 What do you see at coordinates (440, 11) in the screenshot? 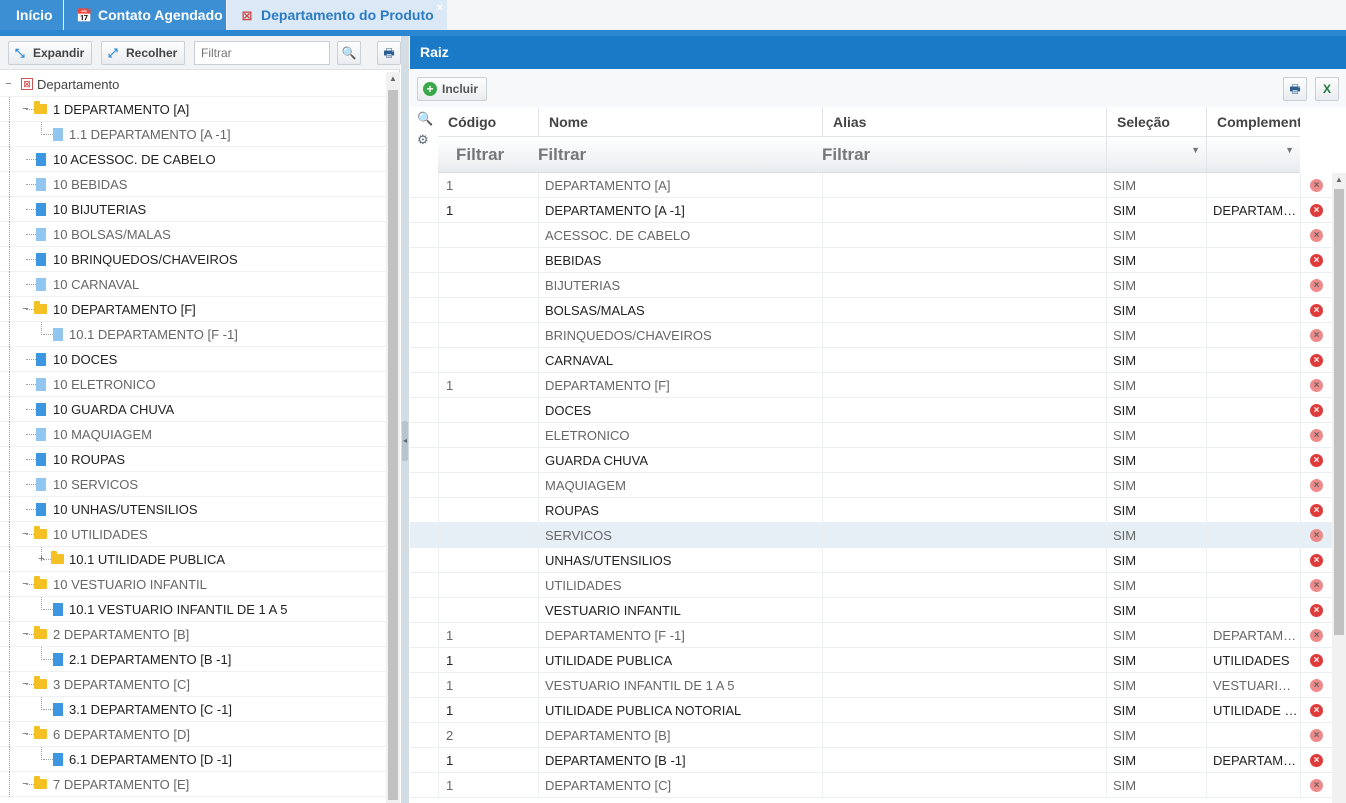
I see `close-icon: ×` at bounding box center [440, 11].